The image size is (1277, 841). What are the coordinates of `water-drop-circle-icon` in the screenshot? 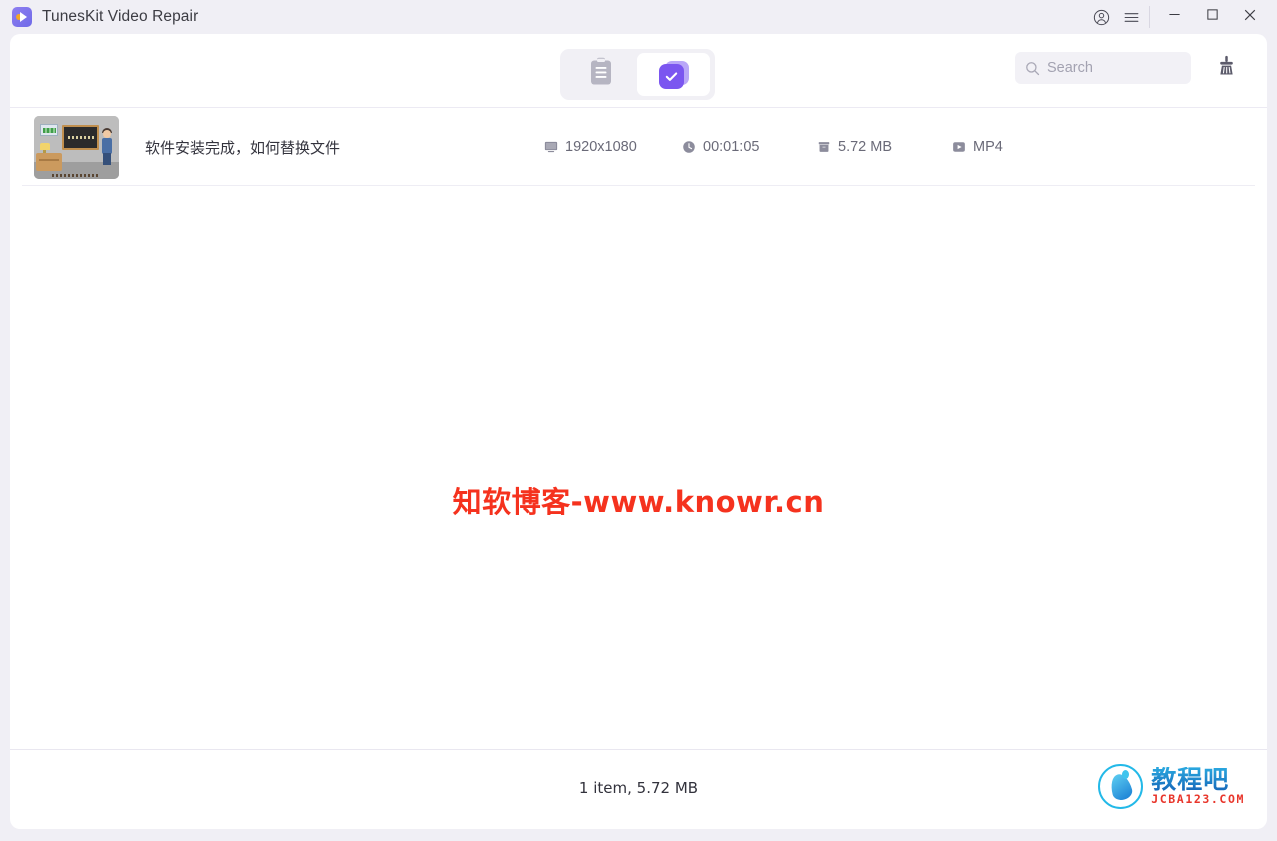 It's located at (1121, 786).